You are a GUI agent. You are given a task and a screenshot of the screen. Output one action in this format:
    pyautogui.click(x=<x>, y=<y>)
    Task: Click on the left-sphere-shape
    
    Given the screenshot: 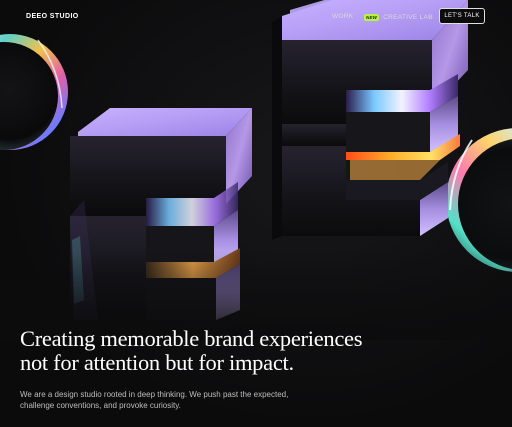 What is the action you would take?
    pyautogui.click(x=34, y=92)
    